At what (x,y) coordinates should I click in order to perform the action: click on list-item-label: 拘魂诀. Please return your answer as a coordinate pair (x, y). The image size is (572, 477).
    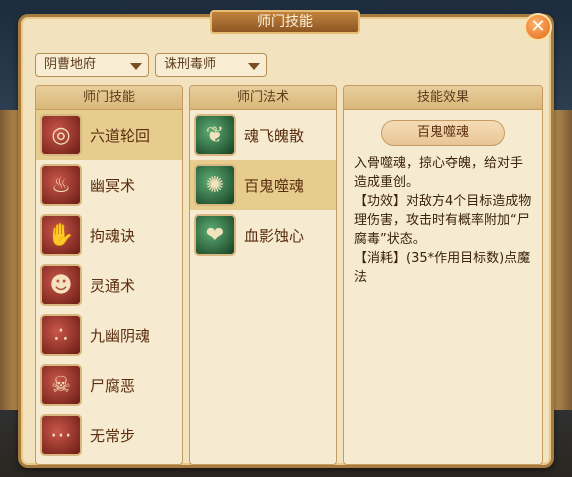
    Looking at the image, I should click on (113, 235).